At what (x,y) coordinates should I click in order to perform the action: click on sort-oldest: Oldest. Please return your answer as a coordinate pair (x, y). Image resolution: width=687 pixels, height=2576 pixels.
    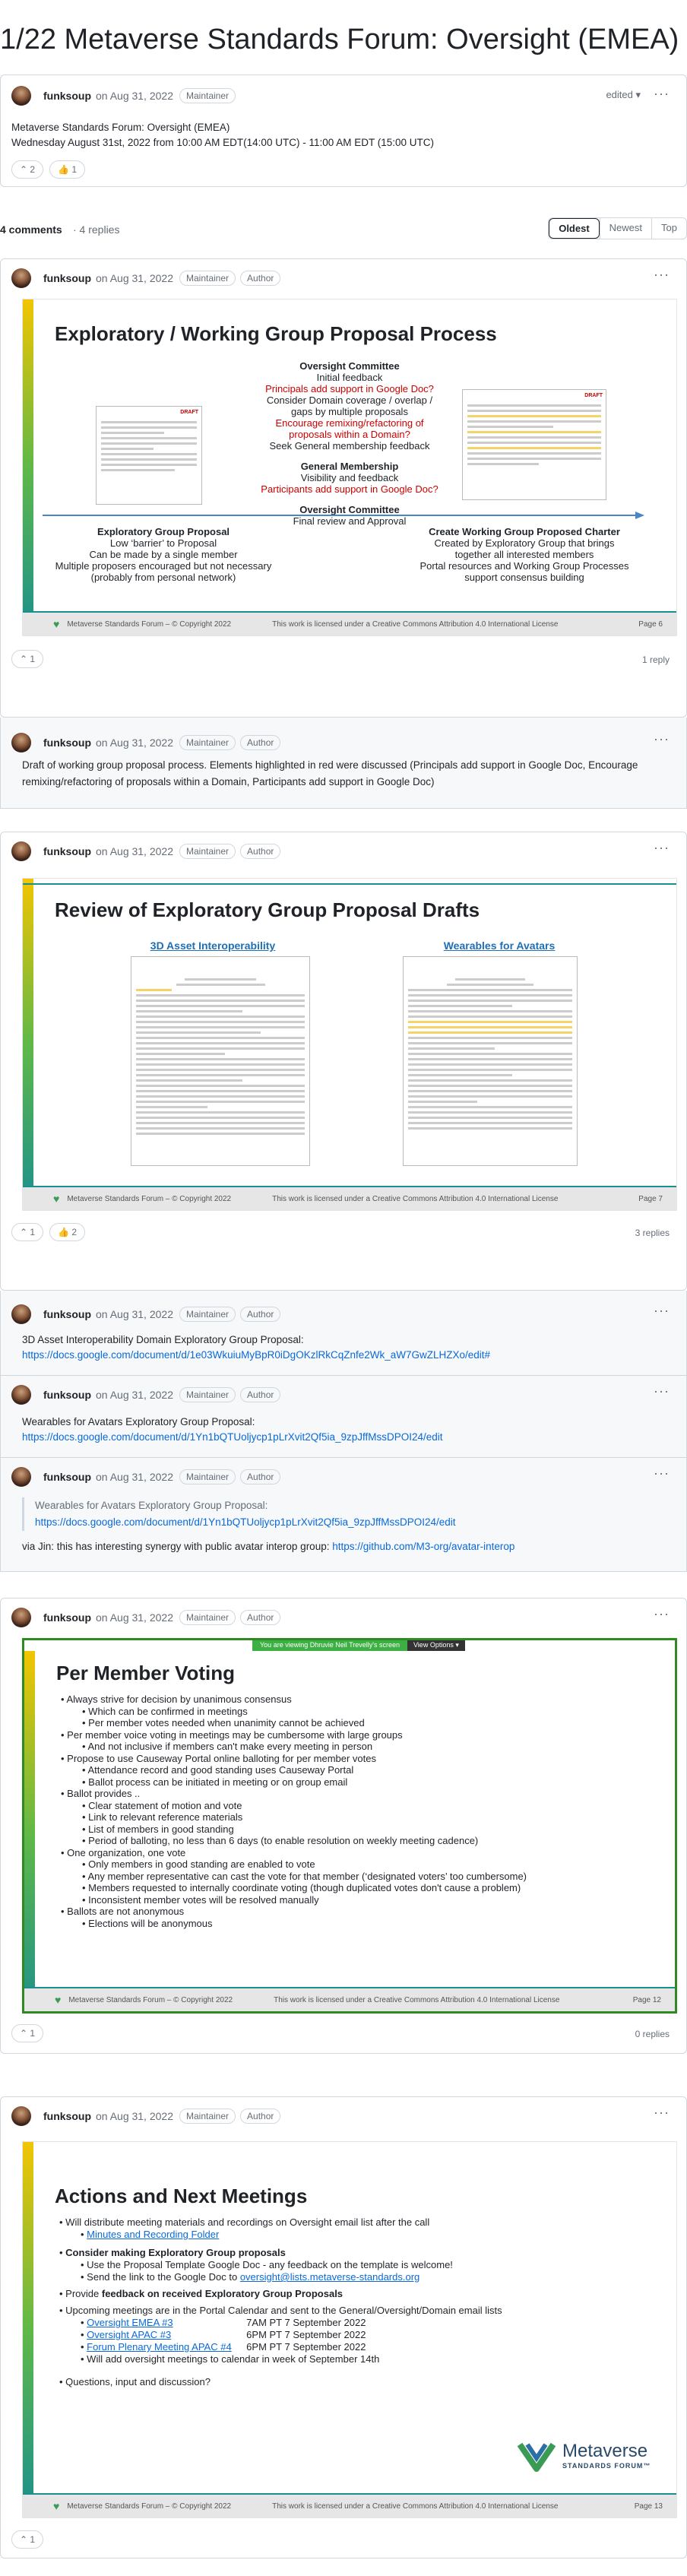
    Looking at the image, I should click on (575, 228).